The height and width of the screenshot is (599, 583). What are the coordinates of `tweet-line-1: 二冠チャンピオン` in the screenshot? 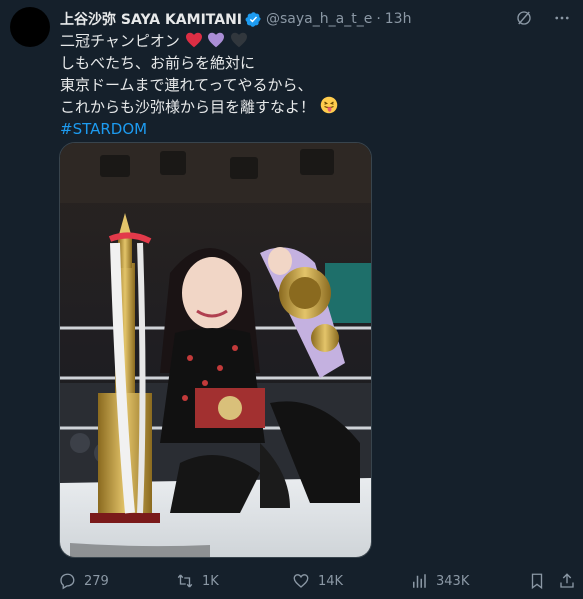 It's located at (199, 41).